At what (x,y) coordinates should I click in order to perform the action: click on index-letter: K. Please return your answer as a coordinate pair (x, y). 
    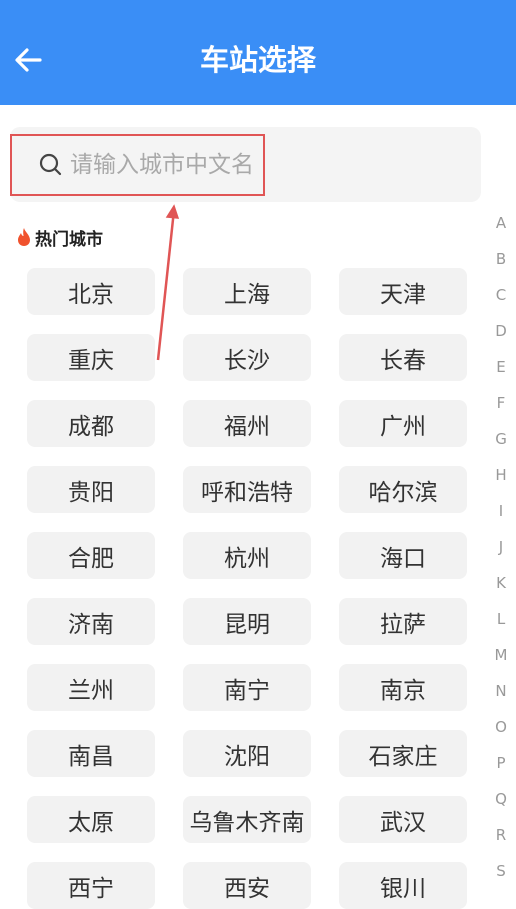
    Looking at the image, I should click on (501, 589).